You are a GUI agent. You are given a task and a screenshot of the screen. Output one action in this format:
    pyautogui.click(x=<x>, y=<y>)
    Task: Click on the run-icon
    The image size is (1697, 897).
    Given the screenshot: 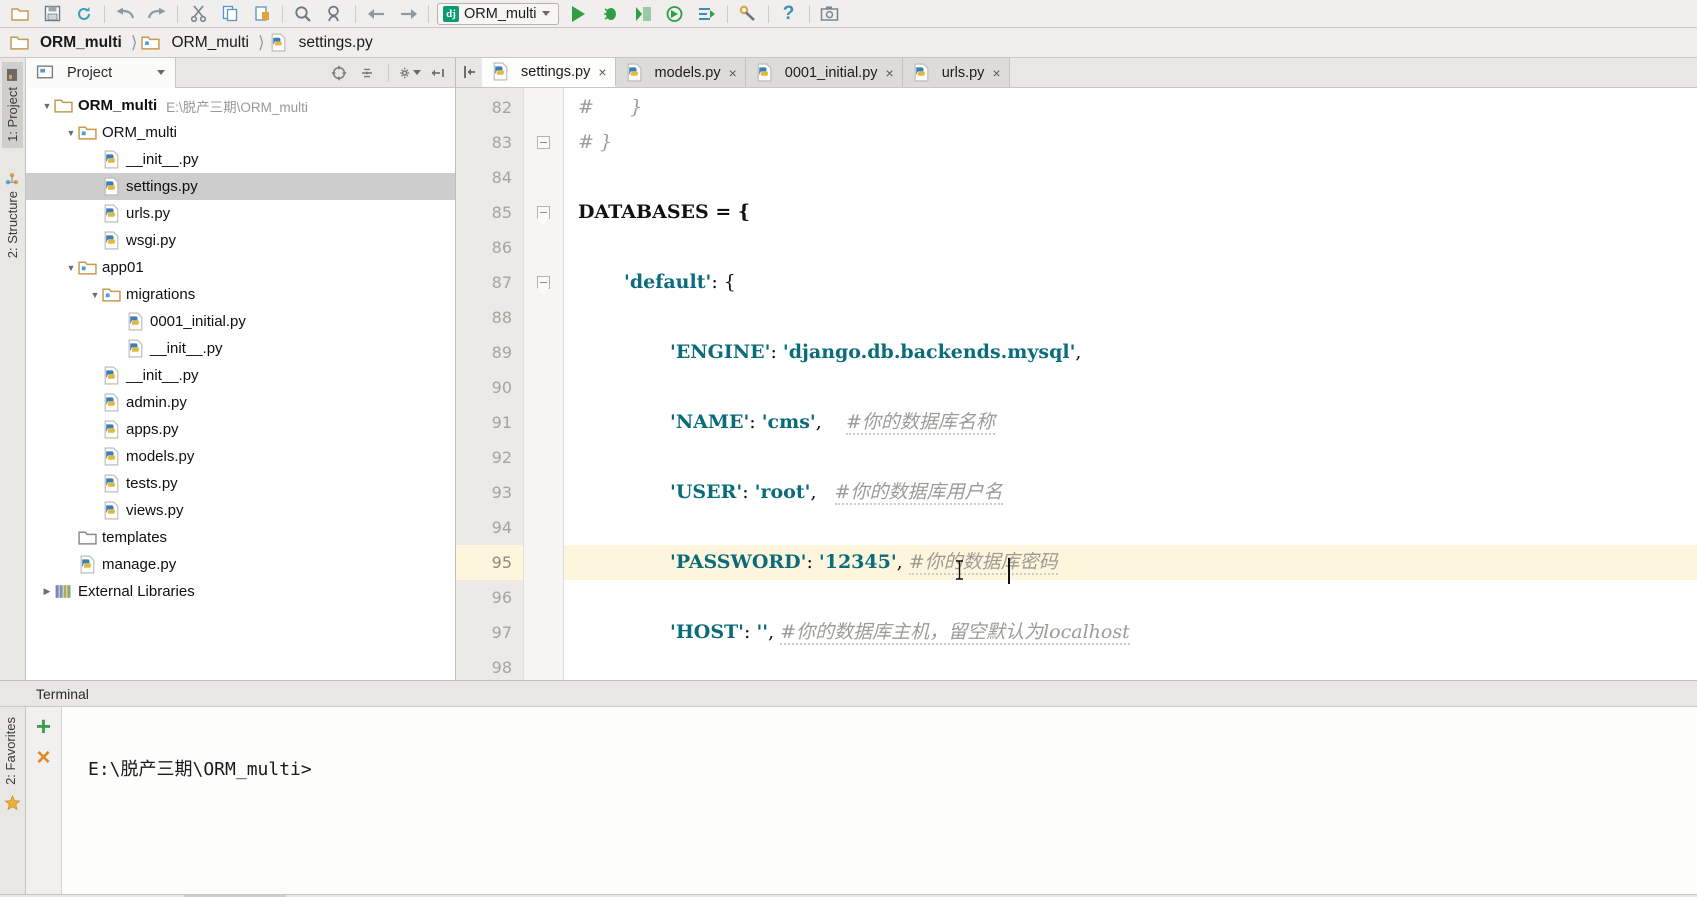 What is the action you would take?
    pyautogui.click(x=579, y=14)
    